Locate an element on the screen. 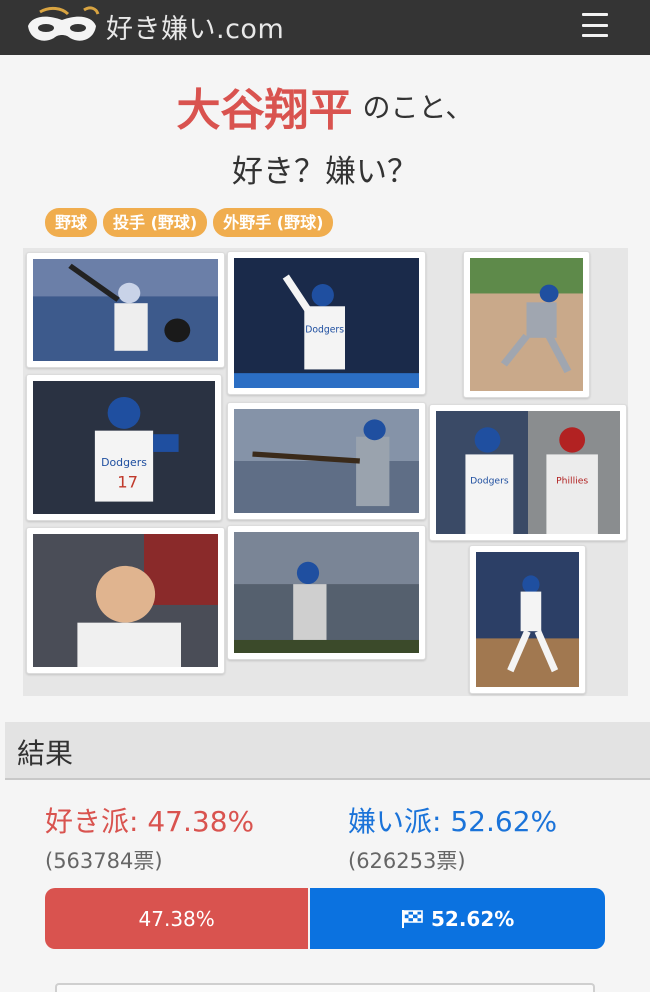 The image size is (650, 992). like-bar-label: 47.38% is located at coordinates (176, 918).